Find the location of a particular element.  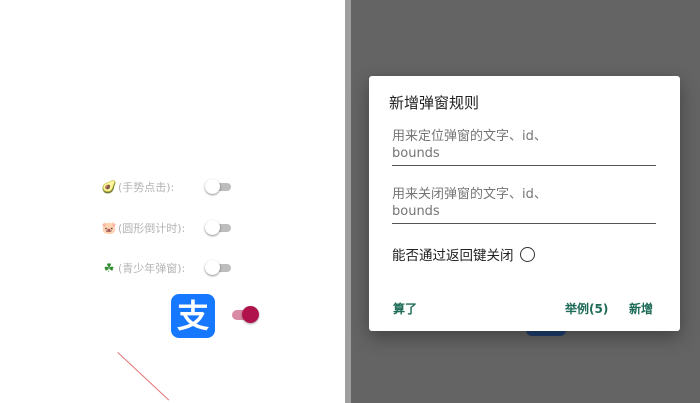

option-label: (青少年弹窗): is located at coordinates (152, 268).